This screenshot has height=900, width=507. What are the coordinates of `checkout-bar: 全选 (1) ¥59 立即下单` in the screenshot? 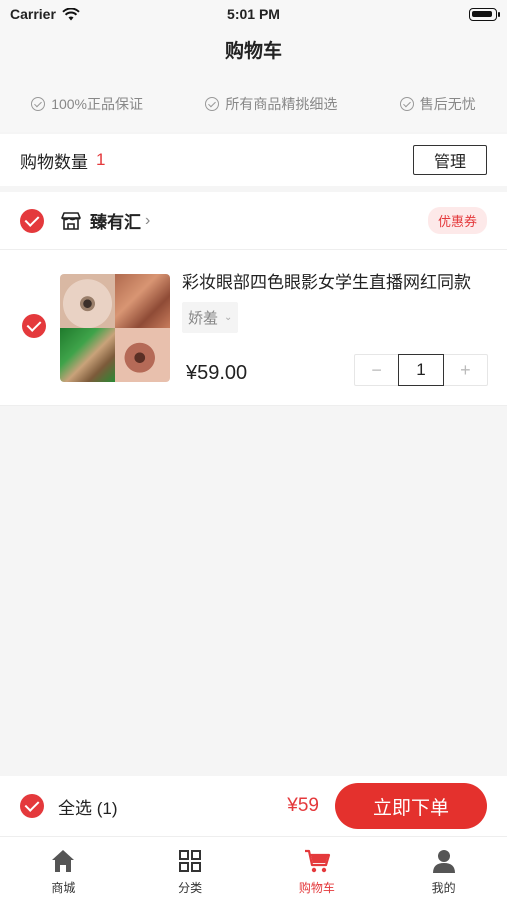 It's located at (253, 806).